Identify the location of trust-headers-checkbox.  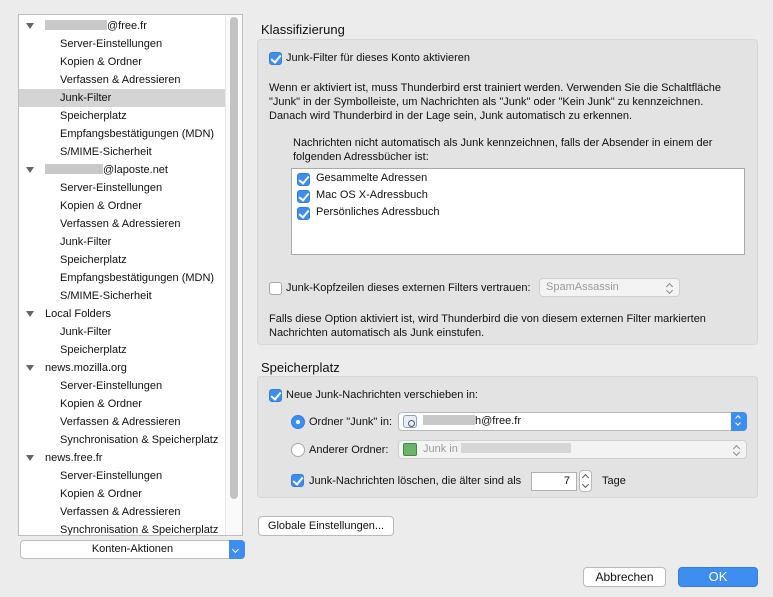
(275, 288).